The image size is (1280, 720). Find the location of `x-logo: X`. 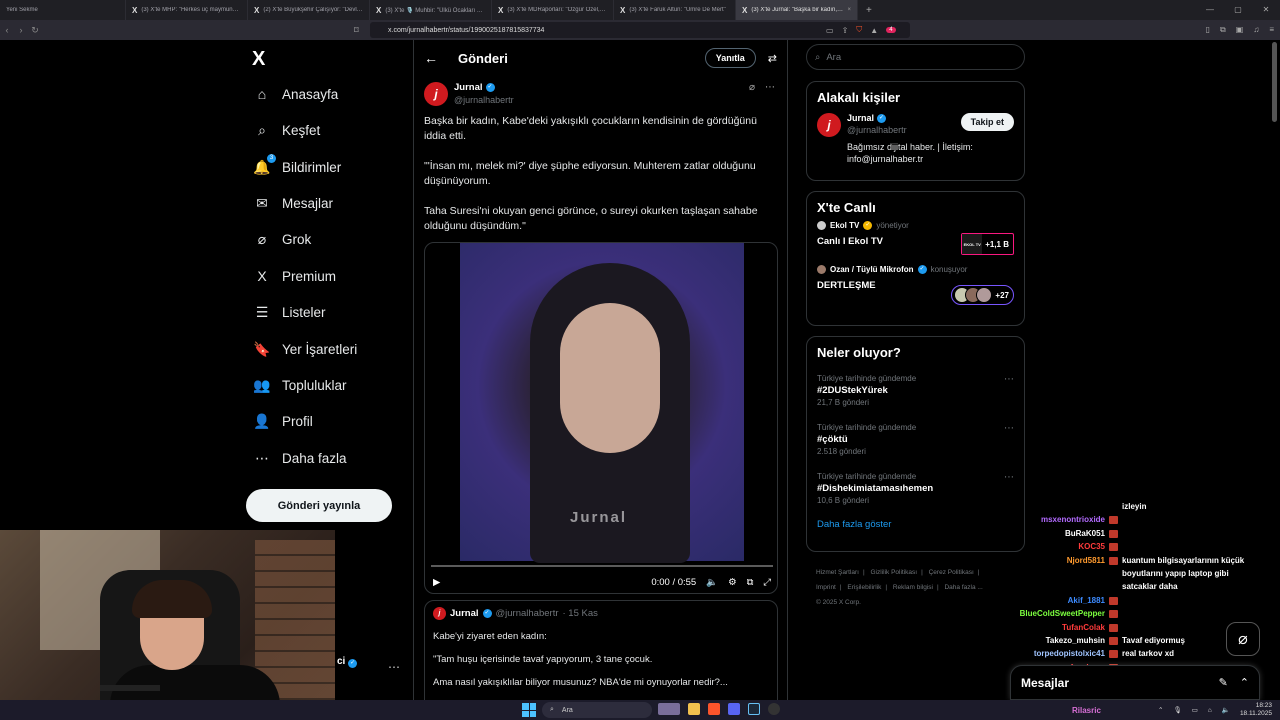

x-logo: X is located at coordinates (258, 59).